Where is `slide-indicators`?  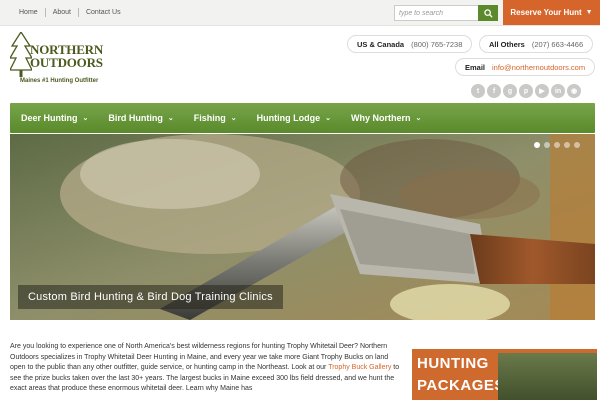
slide-indicators is located at coordinates (559, 145).